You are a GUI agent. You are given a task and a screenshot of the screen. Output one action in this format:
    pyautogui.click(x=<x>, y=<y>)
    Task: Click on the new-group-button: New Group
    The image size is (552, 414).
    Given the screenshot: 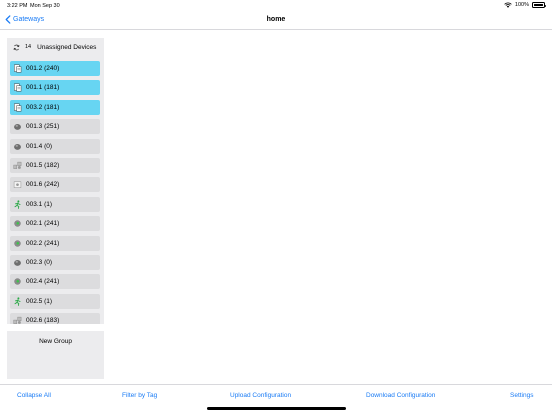 What is the action you would take?
    pyautogui.click(x=55, y=355)
    